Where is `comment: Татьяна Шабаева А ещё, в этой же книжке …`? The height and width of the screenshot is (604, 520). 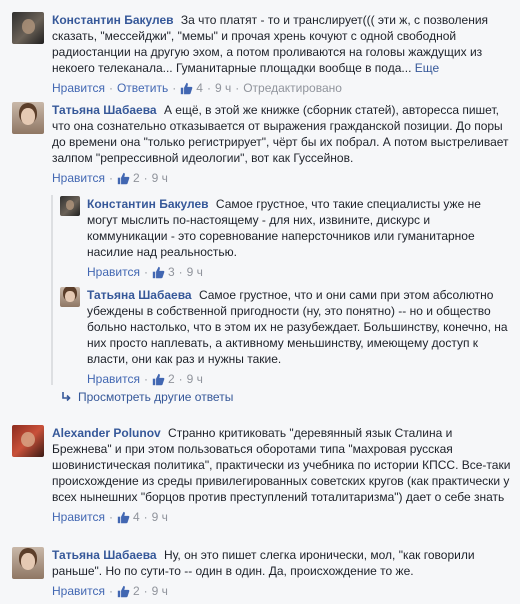 comment: Татьяна Шабаева А ещё, в этой же книжке … is located at coordinates (262, 144).